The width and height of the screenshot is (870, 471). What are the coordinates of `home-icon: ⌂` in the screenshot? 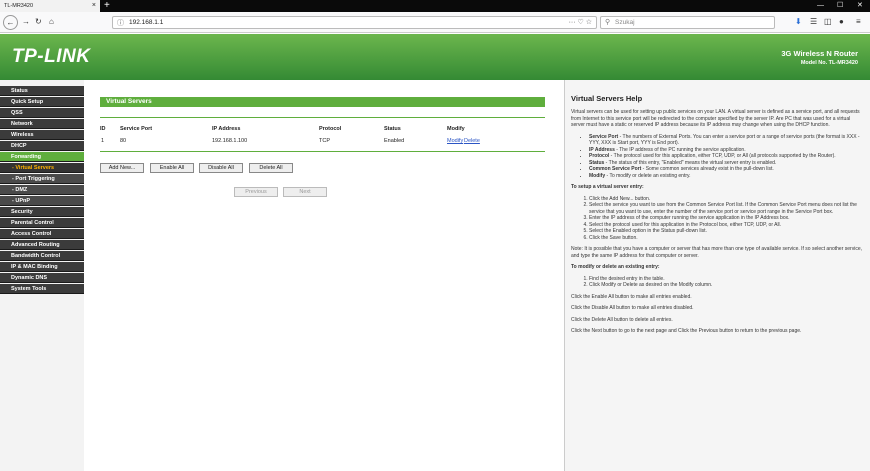 It's located at (51, 22).